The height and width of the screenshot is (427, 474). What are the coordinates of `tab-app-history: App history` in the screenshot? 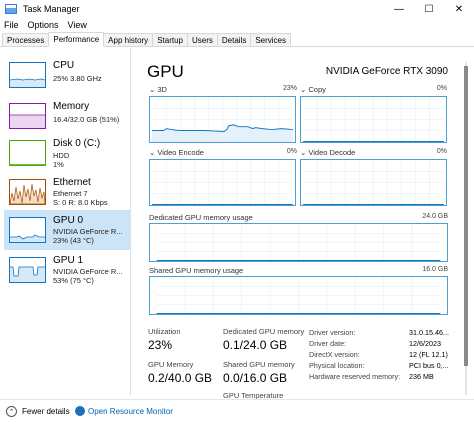 It's located at (128, 39).